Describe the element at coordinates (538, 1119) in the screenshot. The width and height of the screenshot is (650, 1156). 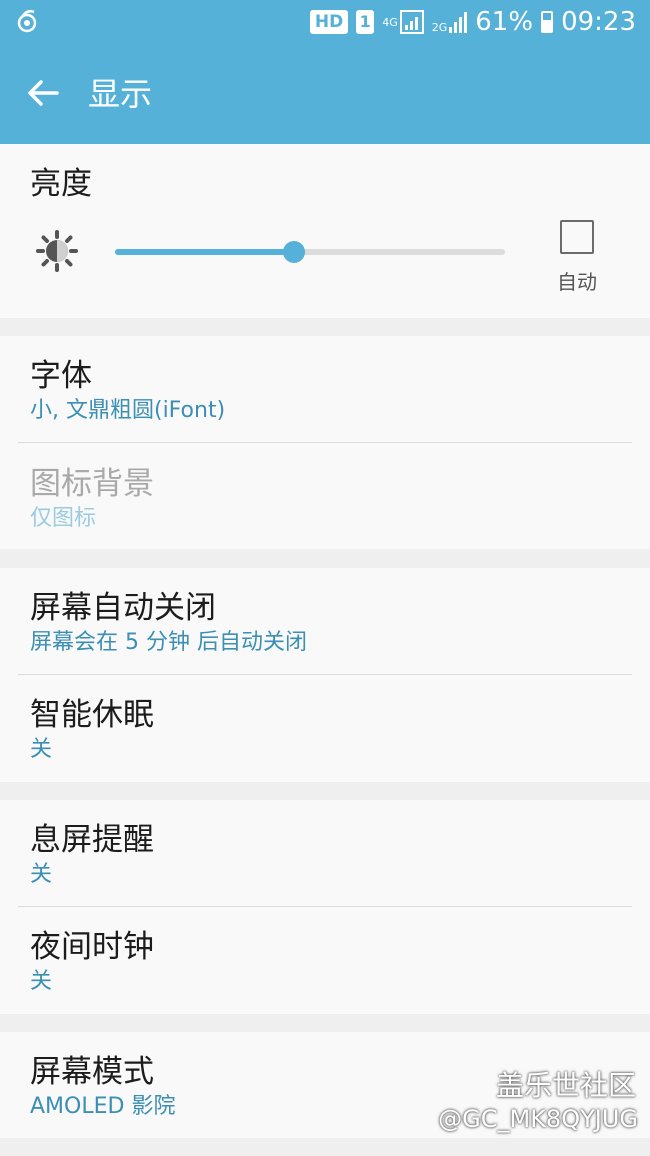
I see `watermark-user: @GC_MK8QYJUG` at that location.